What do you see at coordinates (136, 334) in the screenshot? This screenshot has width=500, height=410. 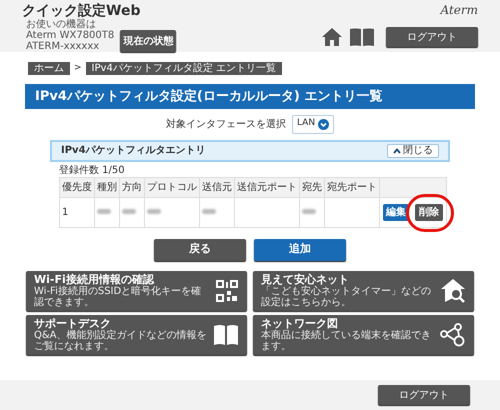 I see `shortcut-card: サポートデスク Q&A、機能別設定ガイドなどの情報をご覧になれます。` at bounding box center [136, 334].